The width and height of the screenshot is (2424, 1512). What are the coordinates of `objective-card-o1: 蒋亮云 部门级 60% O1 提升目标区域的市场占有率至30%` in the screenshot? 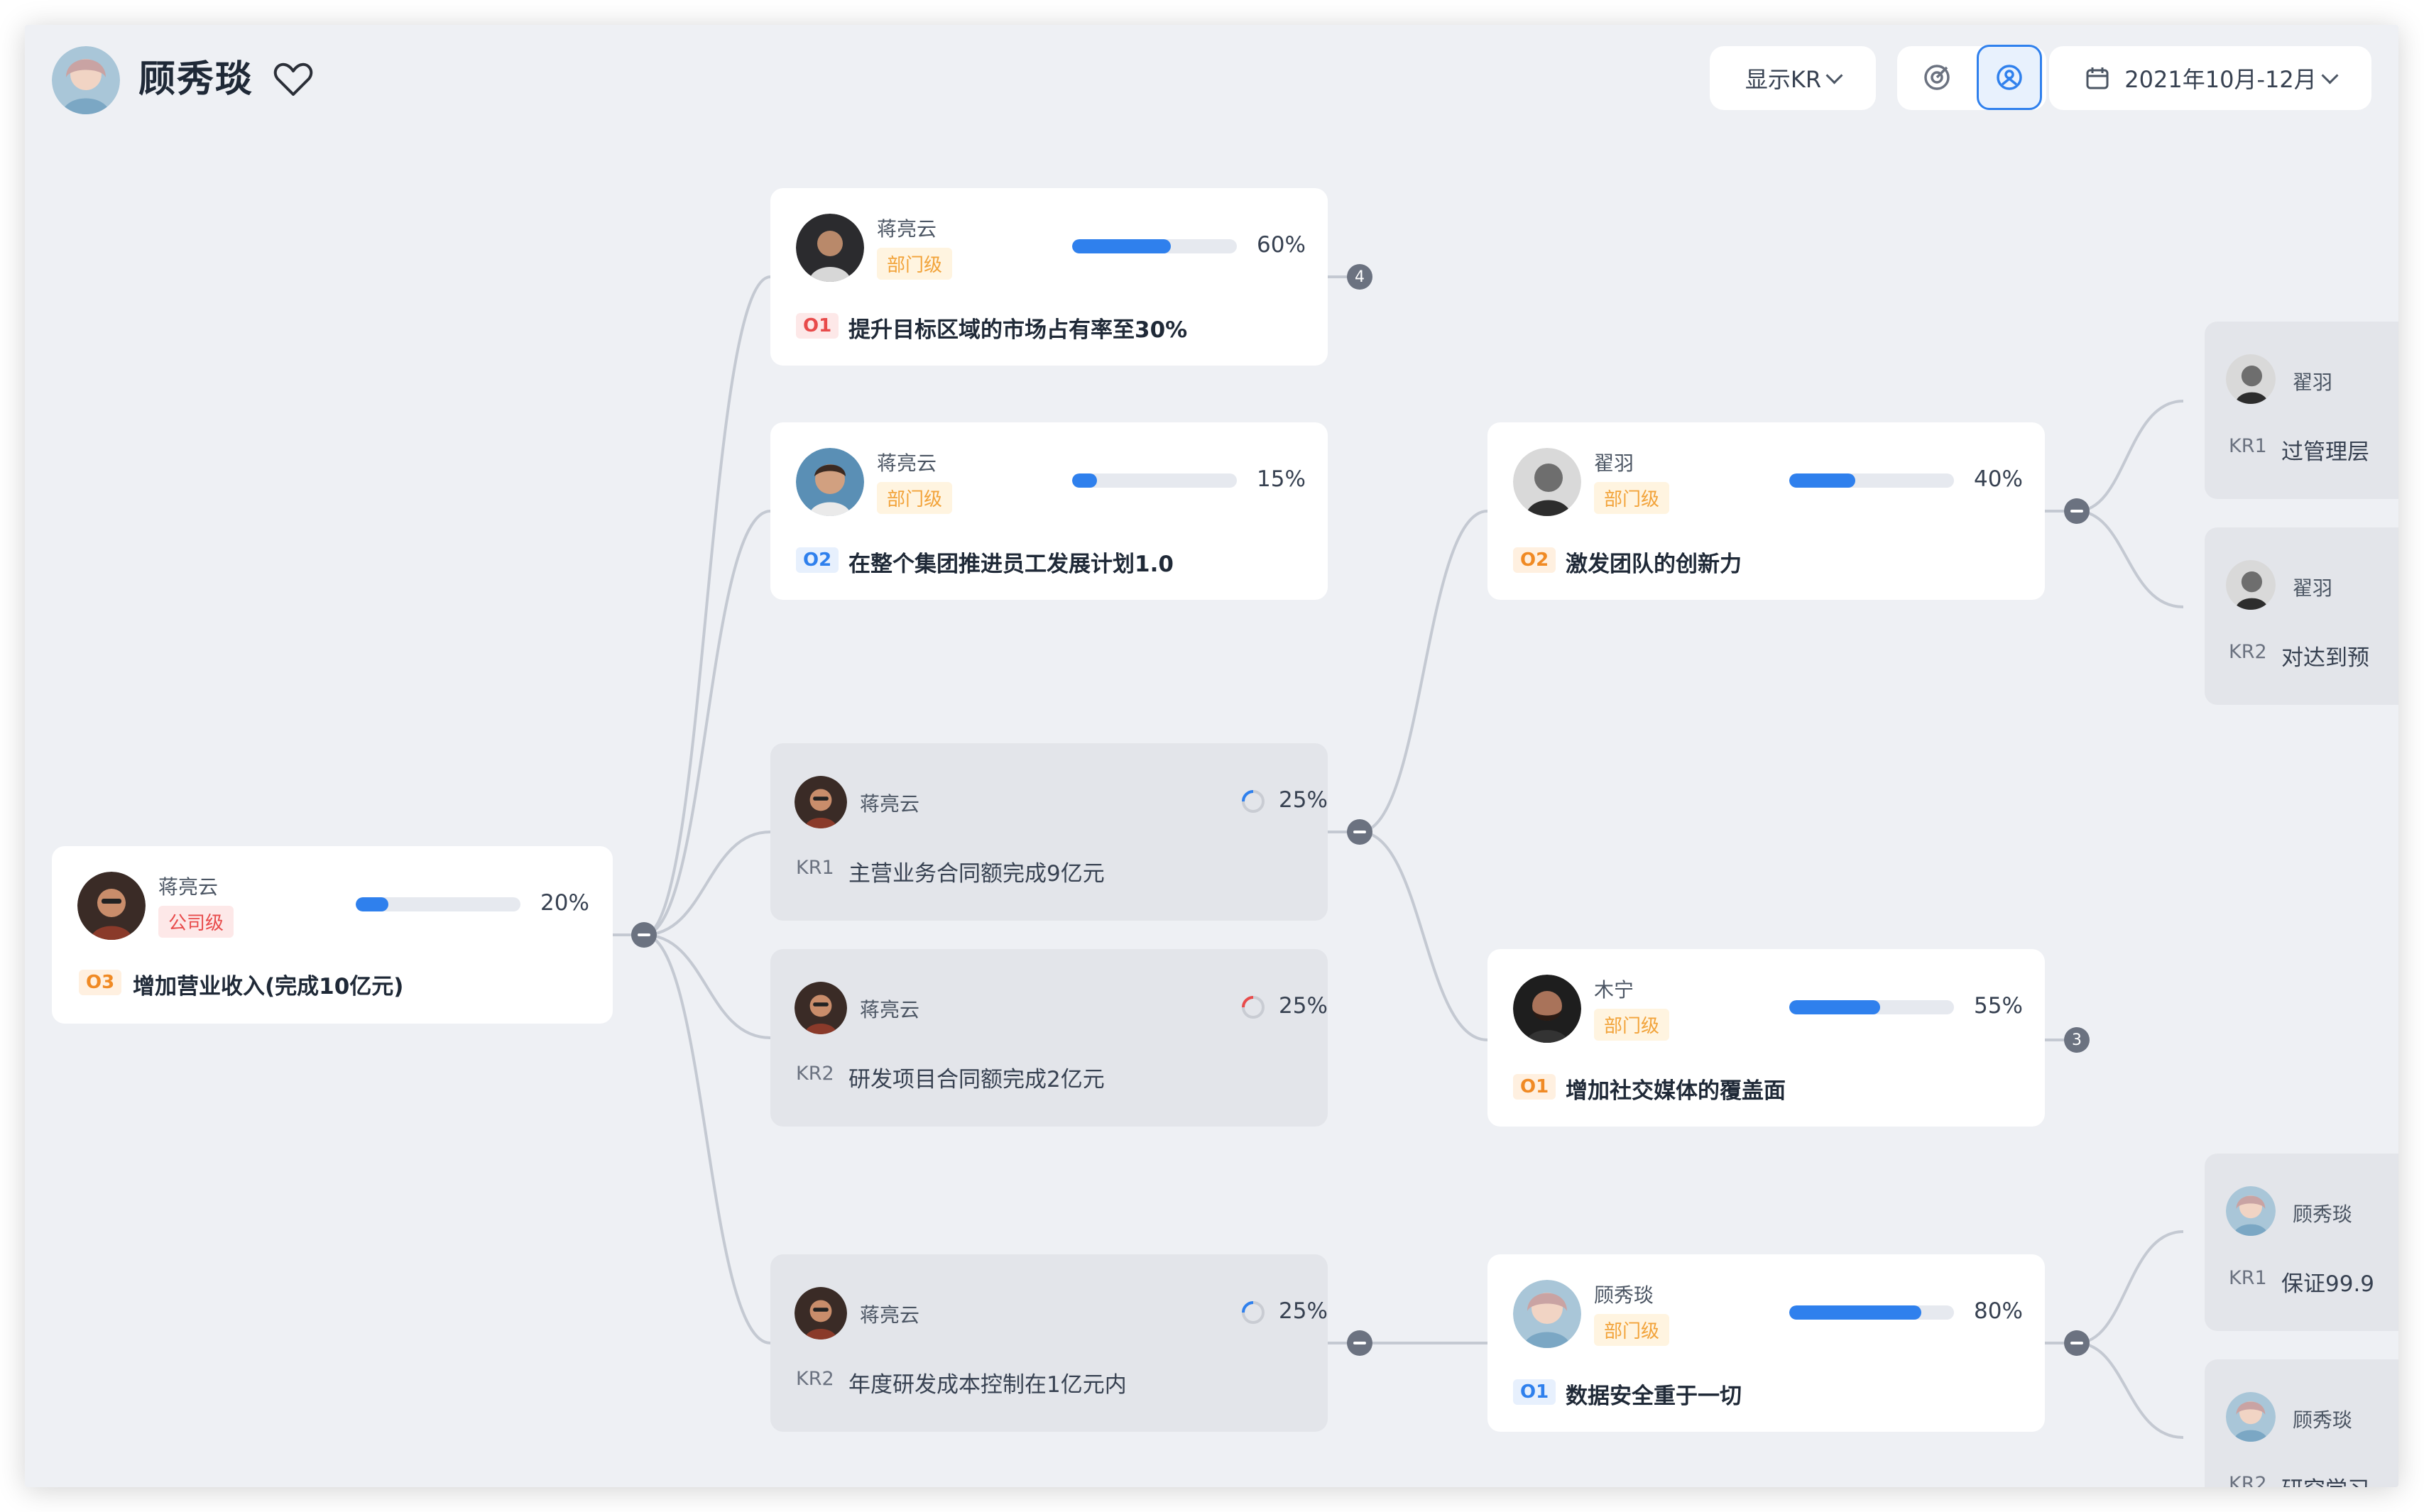 It's located at (1049, 277).